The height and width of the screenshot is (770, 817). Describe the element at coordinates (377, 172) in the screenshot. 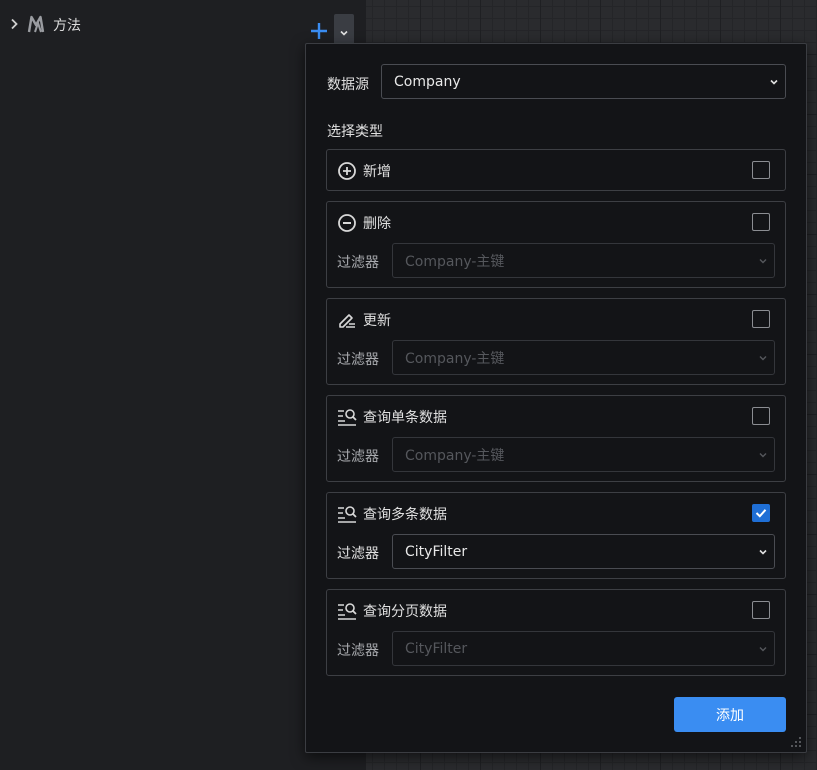

I see `type-title: 新增` at that location.